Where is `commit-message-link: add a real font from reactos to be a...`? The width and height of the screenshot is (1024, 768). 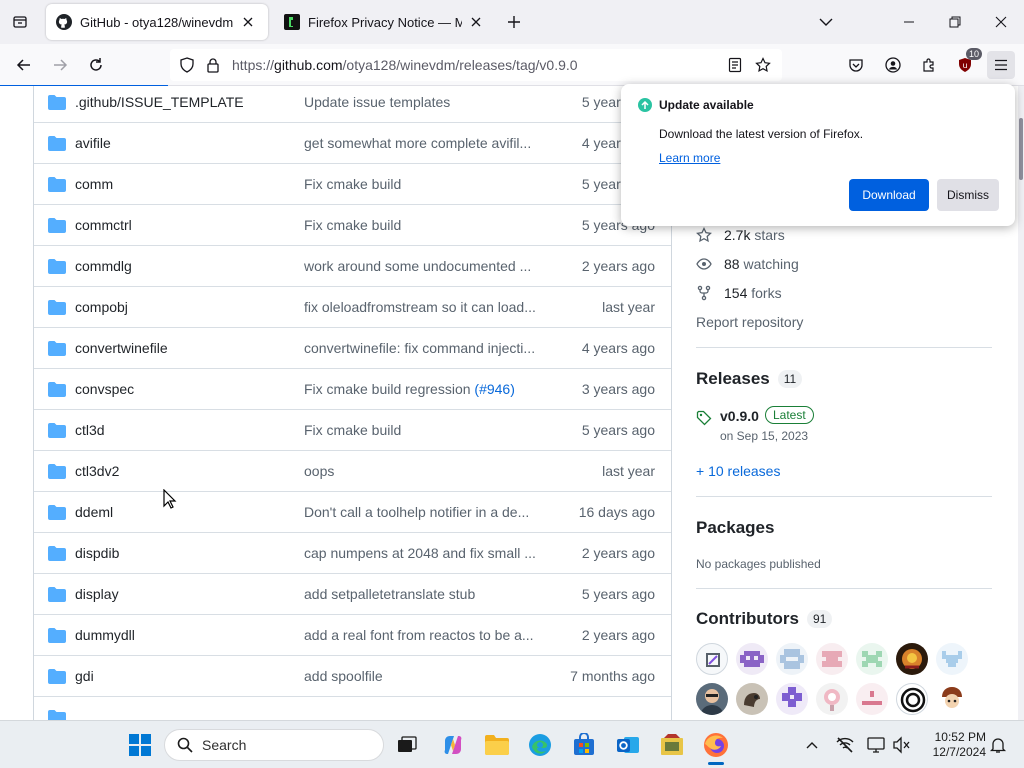 commit-message-link: add a real font from reactos to be a... is located at coordinates (422, 635).